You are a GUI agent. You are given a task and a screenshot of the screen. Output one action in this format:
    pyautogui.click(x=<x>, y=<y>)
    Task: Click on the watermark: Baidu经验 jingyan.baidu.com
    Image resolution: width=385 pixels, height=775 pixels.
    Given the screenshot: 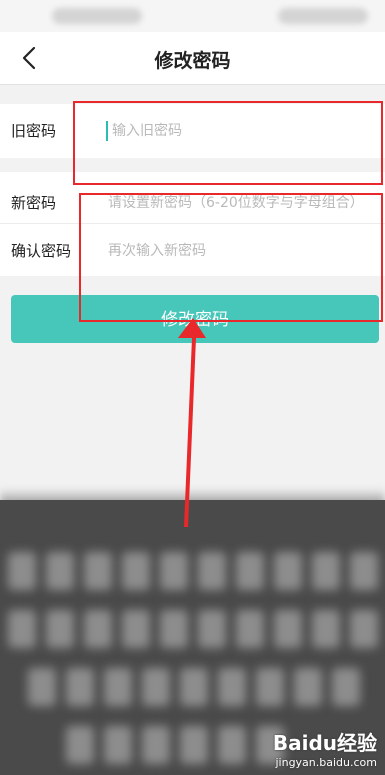 What is the action you would take?
    pyautogui.click(x=325, y=748)
    